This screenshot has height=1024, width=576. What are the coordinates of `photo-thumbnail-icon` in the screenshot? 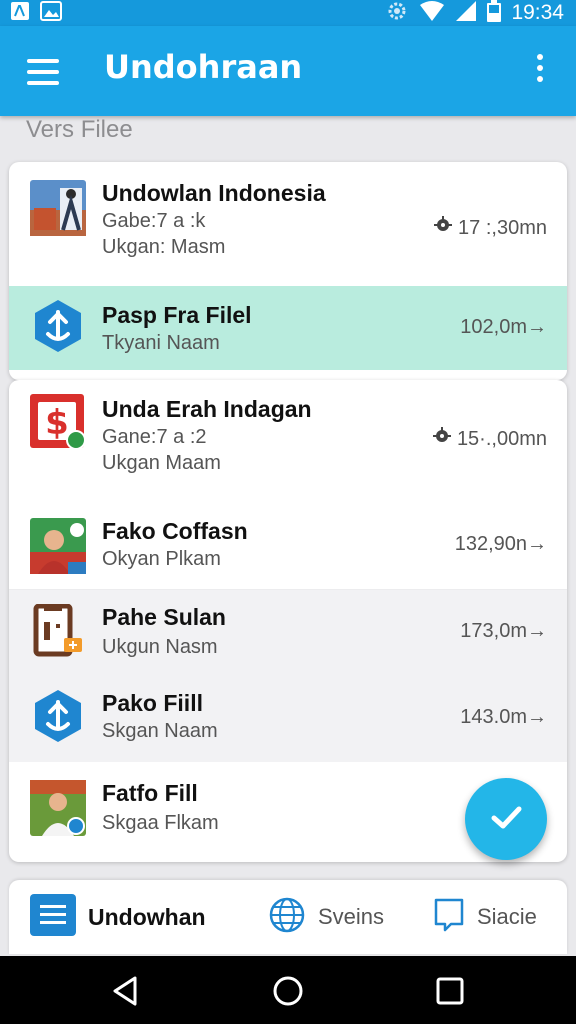 It's located at (58, 208).